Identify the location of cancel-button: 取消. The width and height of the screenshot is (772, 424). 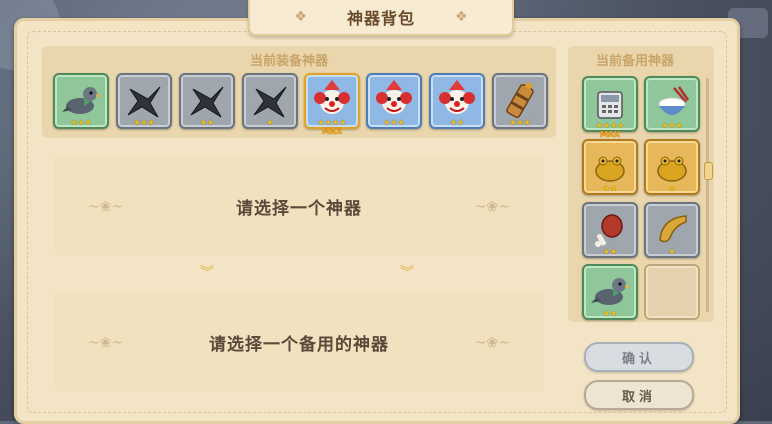
(639, 395).